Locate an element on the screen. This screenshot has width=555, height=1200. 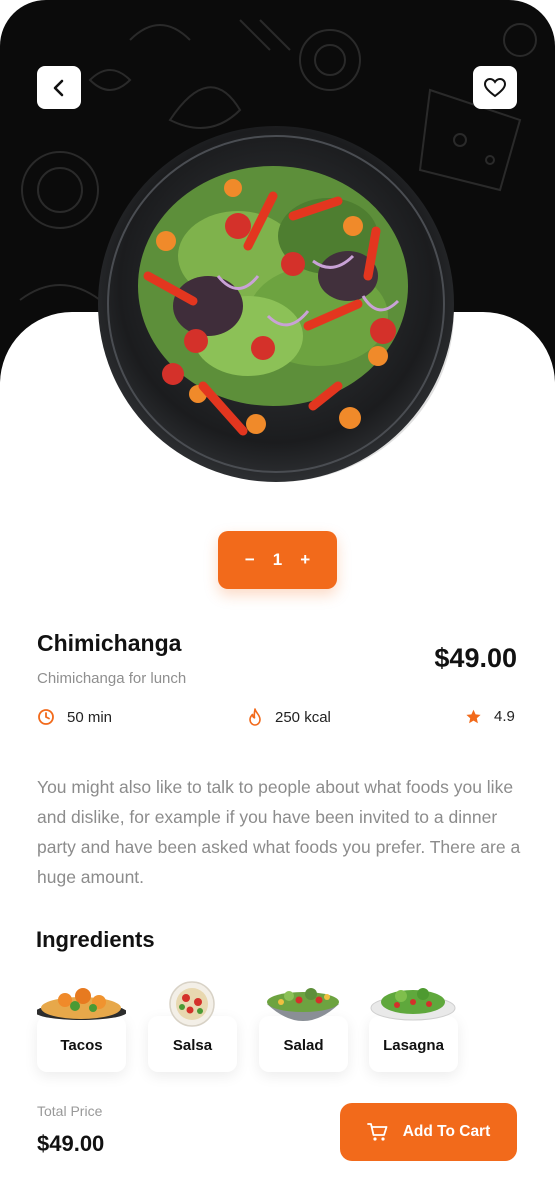
quantity-value: 1 is located at coordinates (277, 559).